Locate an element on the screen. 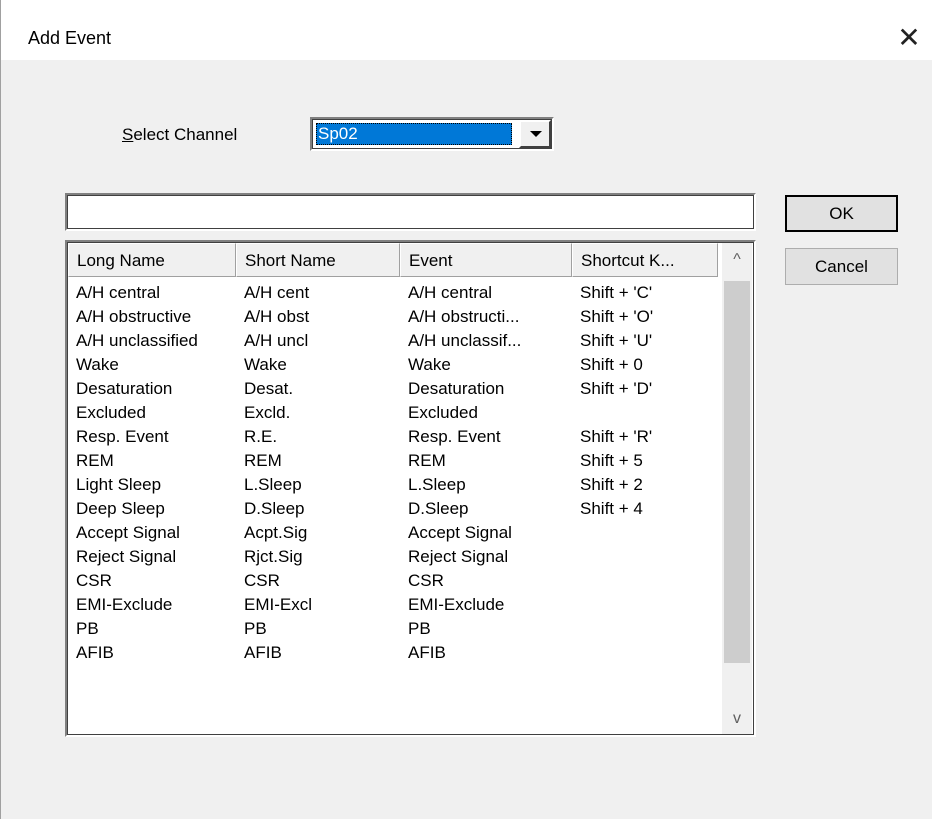 This screenshot has height=819, width=932. shortcut-cell: Shift + 'D' is located at coordinates (616, 388).